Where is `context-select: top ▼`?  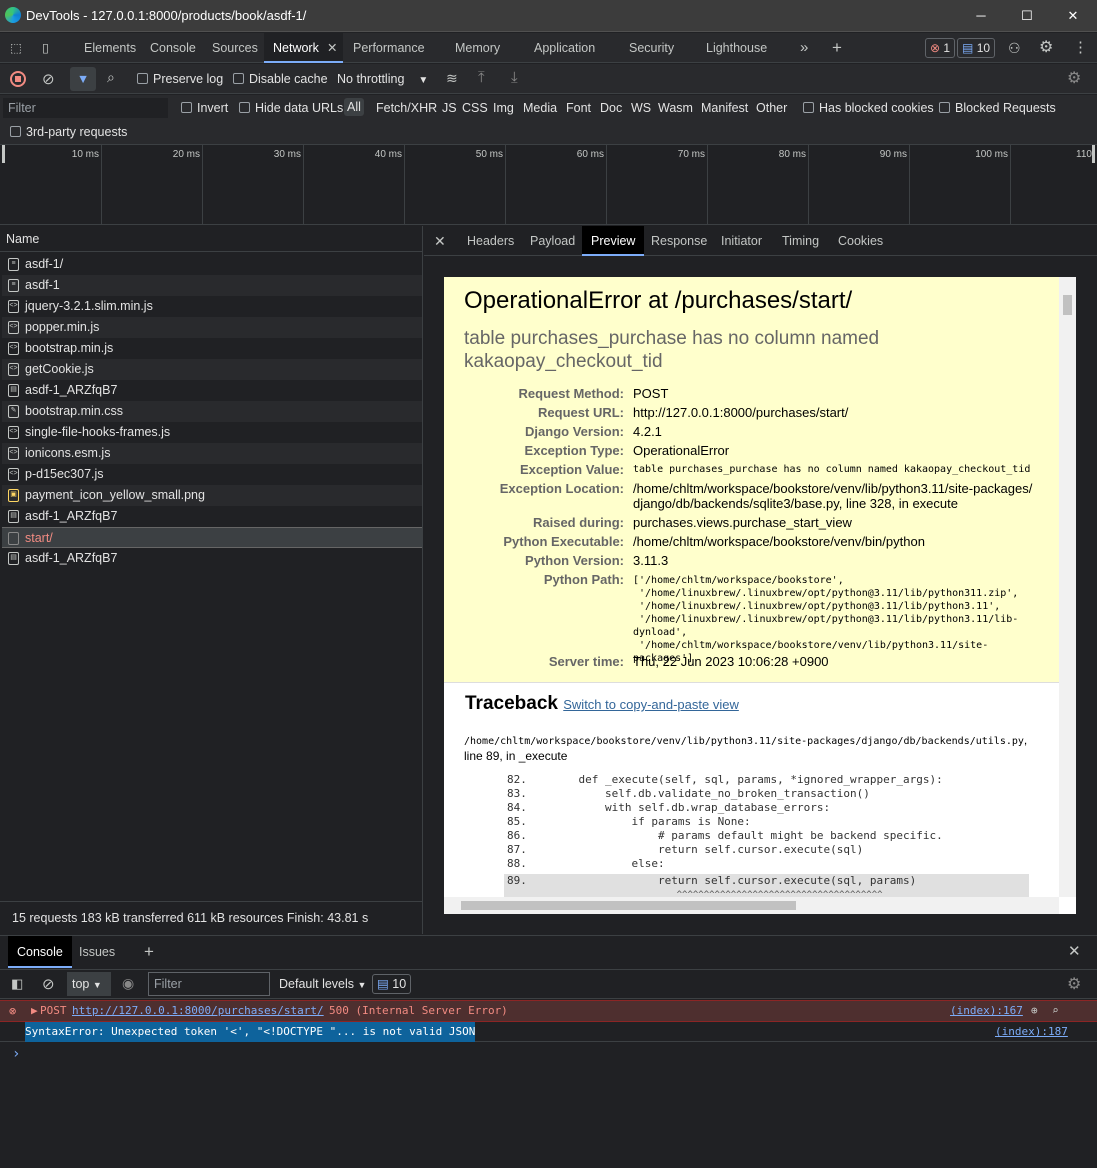 context-select: top ▼ is located at coordinates (89, 984).